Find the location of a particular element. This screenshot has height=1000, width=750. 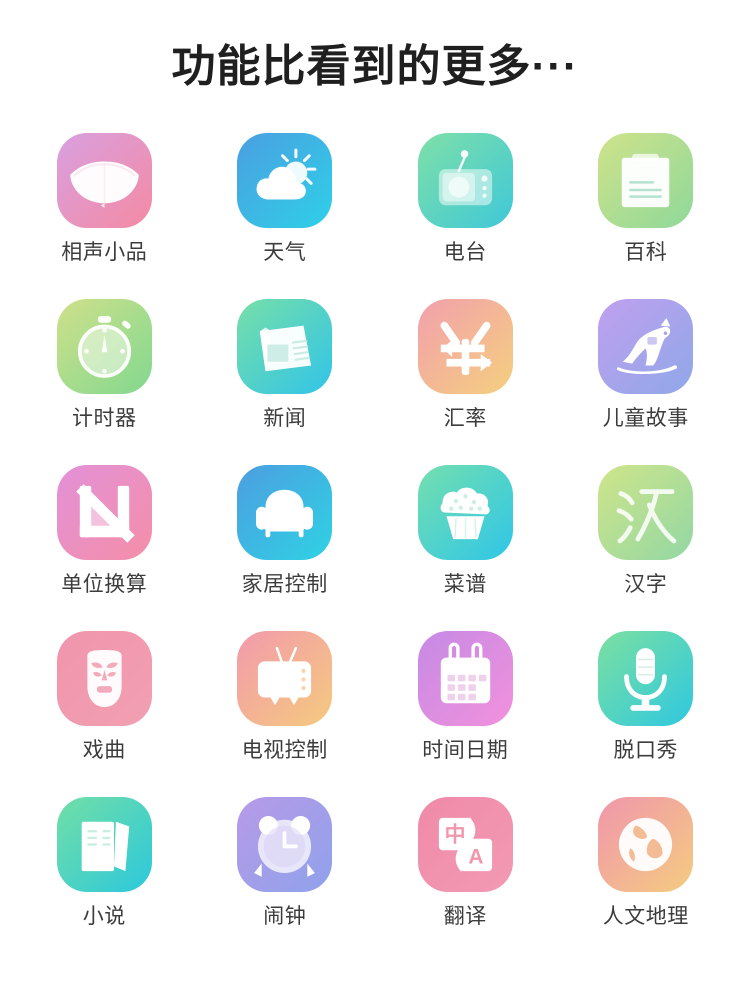

hanzi-icon is located at coordinates (646, 512).